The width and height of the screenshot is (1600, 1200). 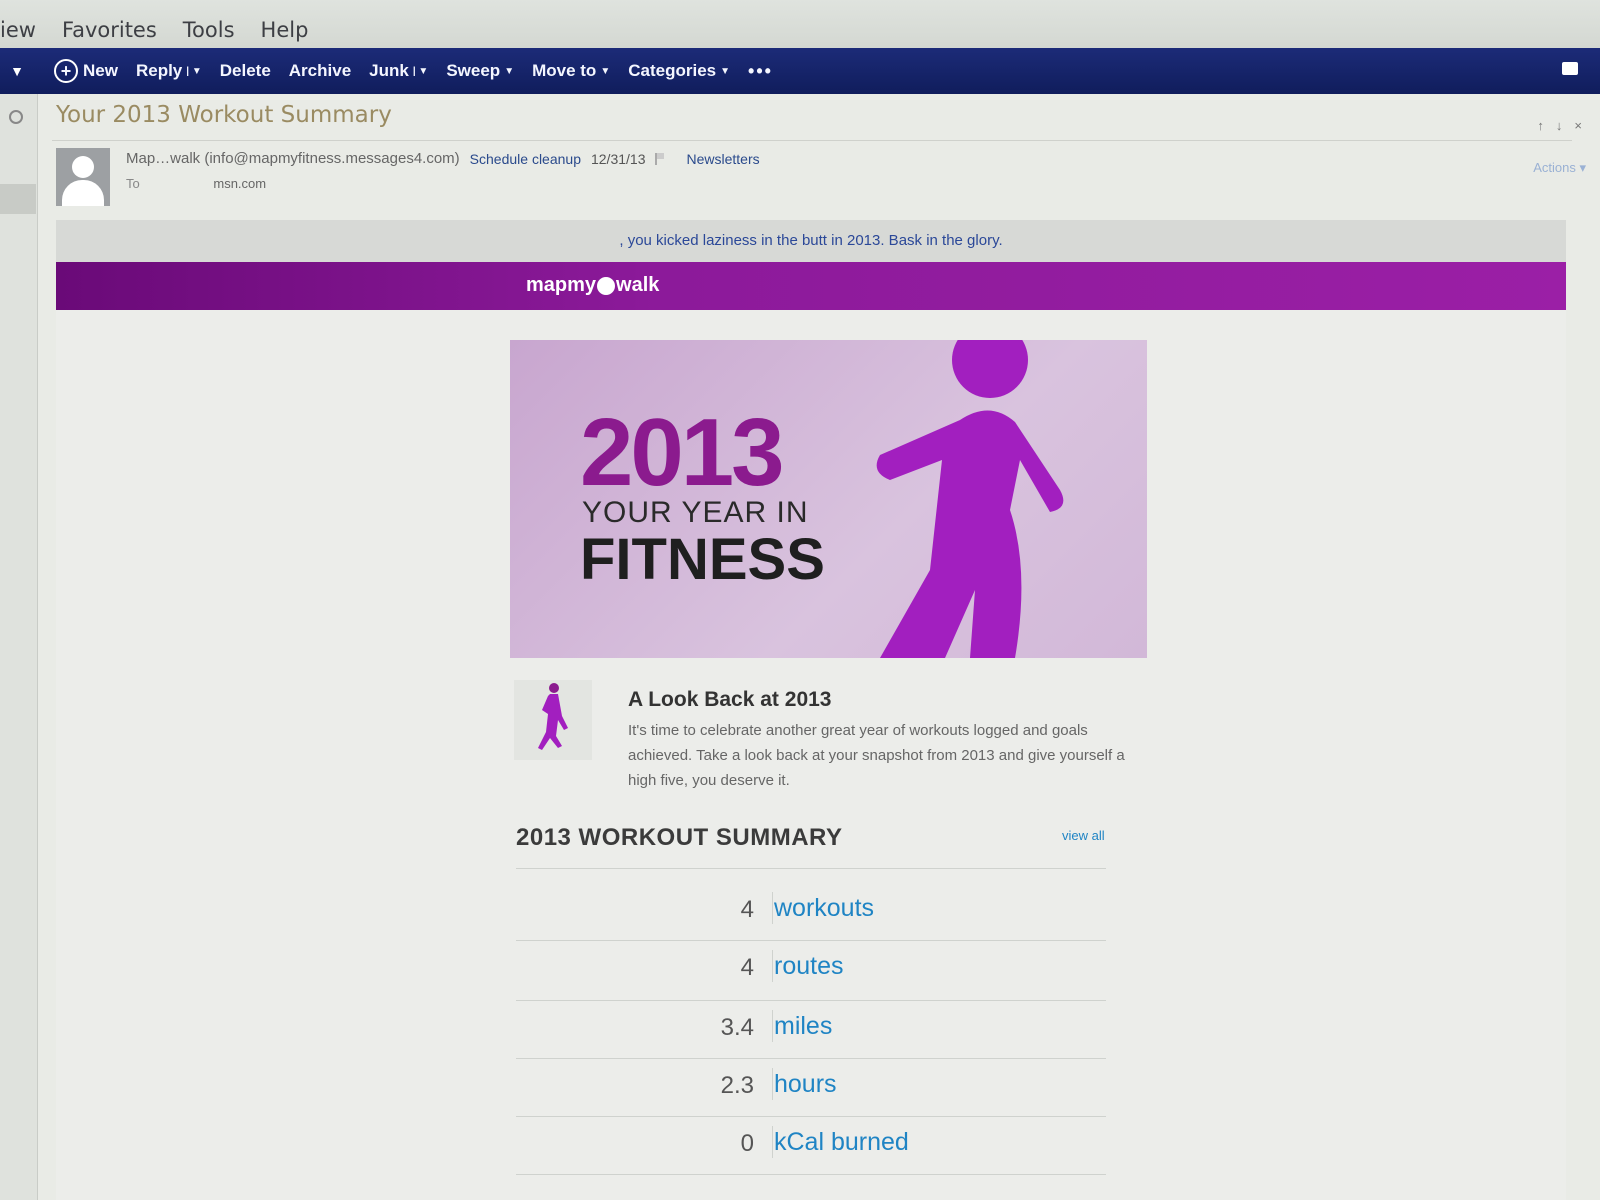 I want to click on stat-row-workouts: 4 workouts, so click(x=811, y=911).